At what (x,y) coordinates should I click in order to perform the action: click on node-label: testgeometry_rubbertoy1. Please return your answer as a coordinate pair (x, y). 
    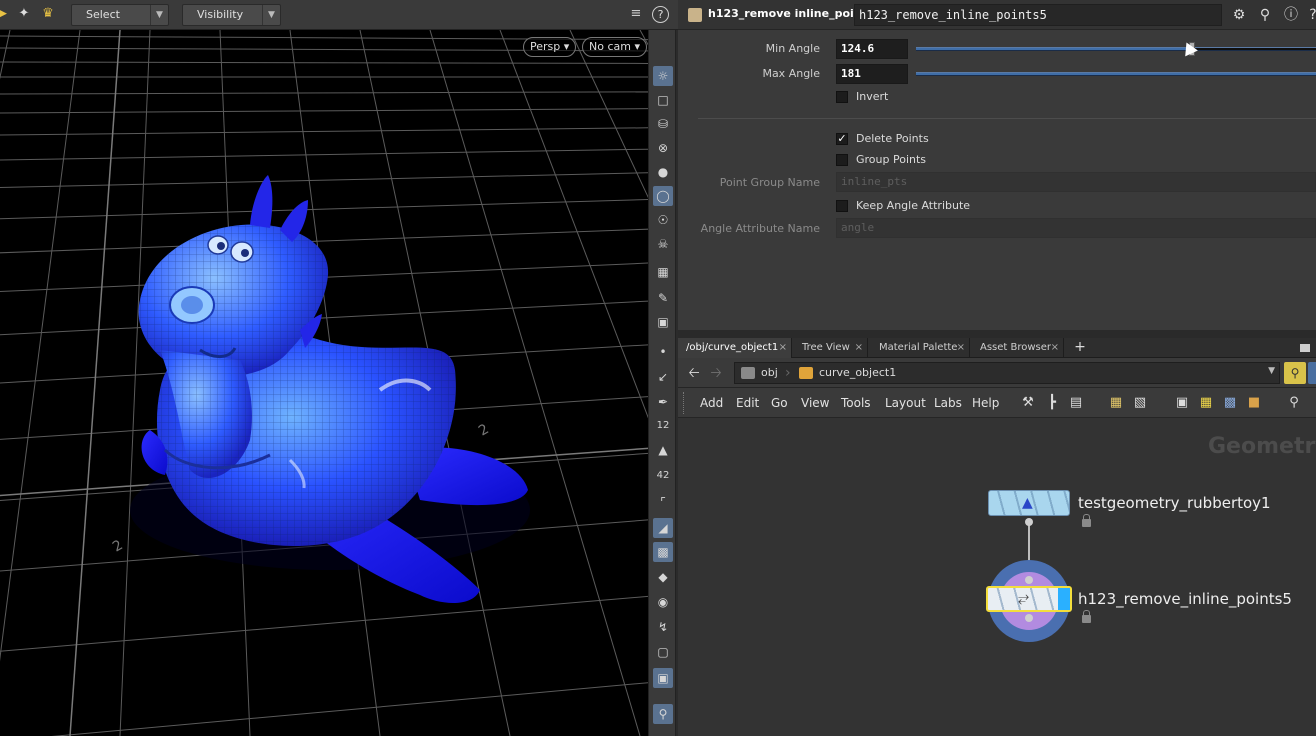
    Looking at the image, I should click on (1174, 503).